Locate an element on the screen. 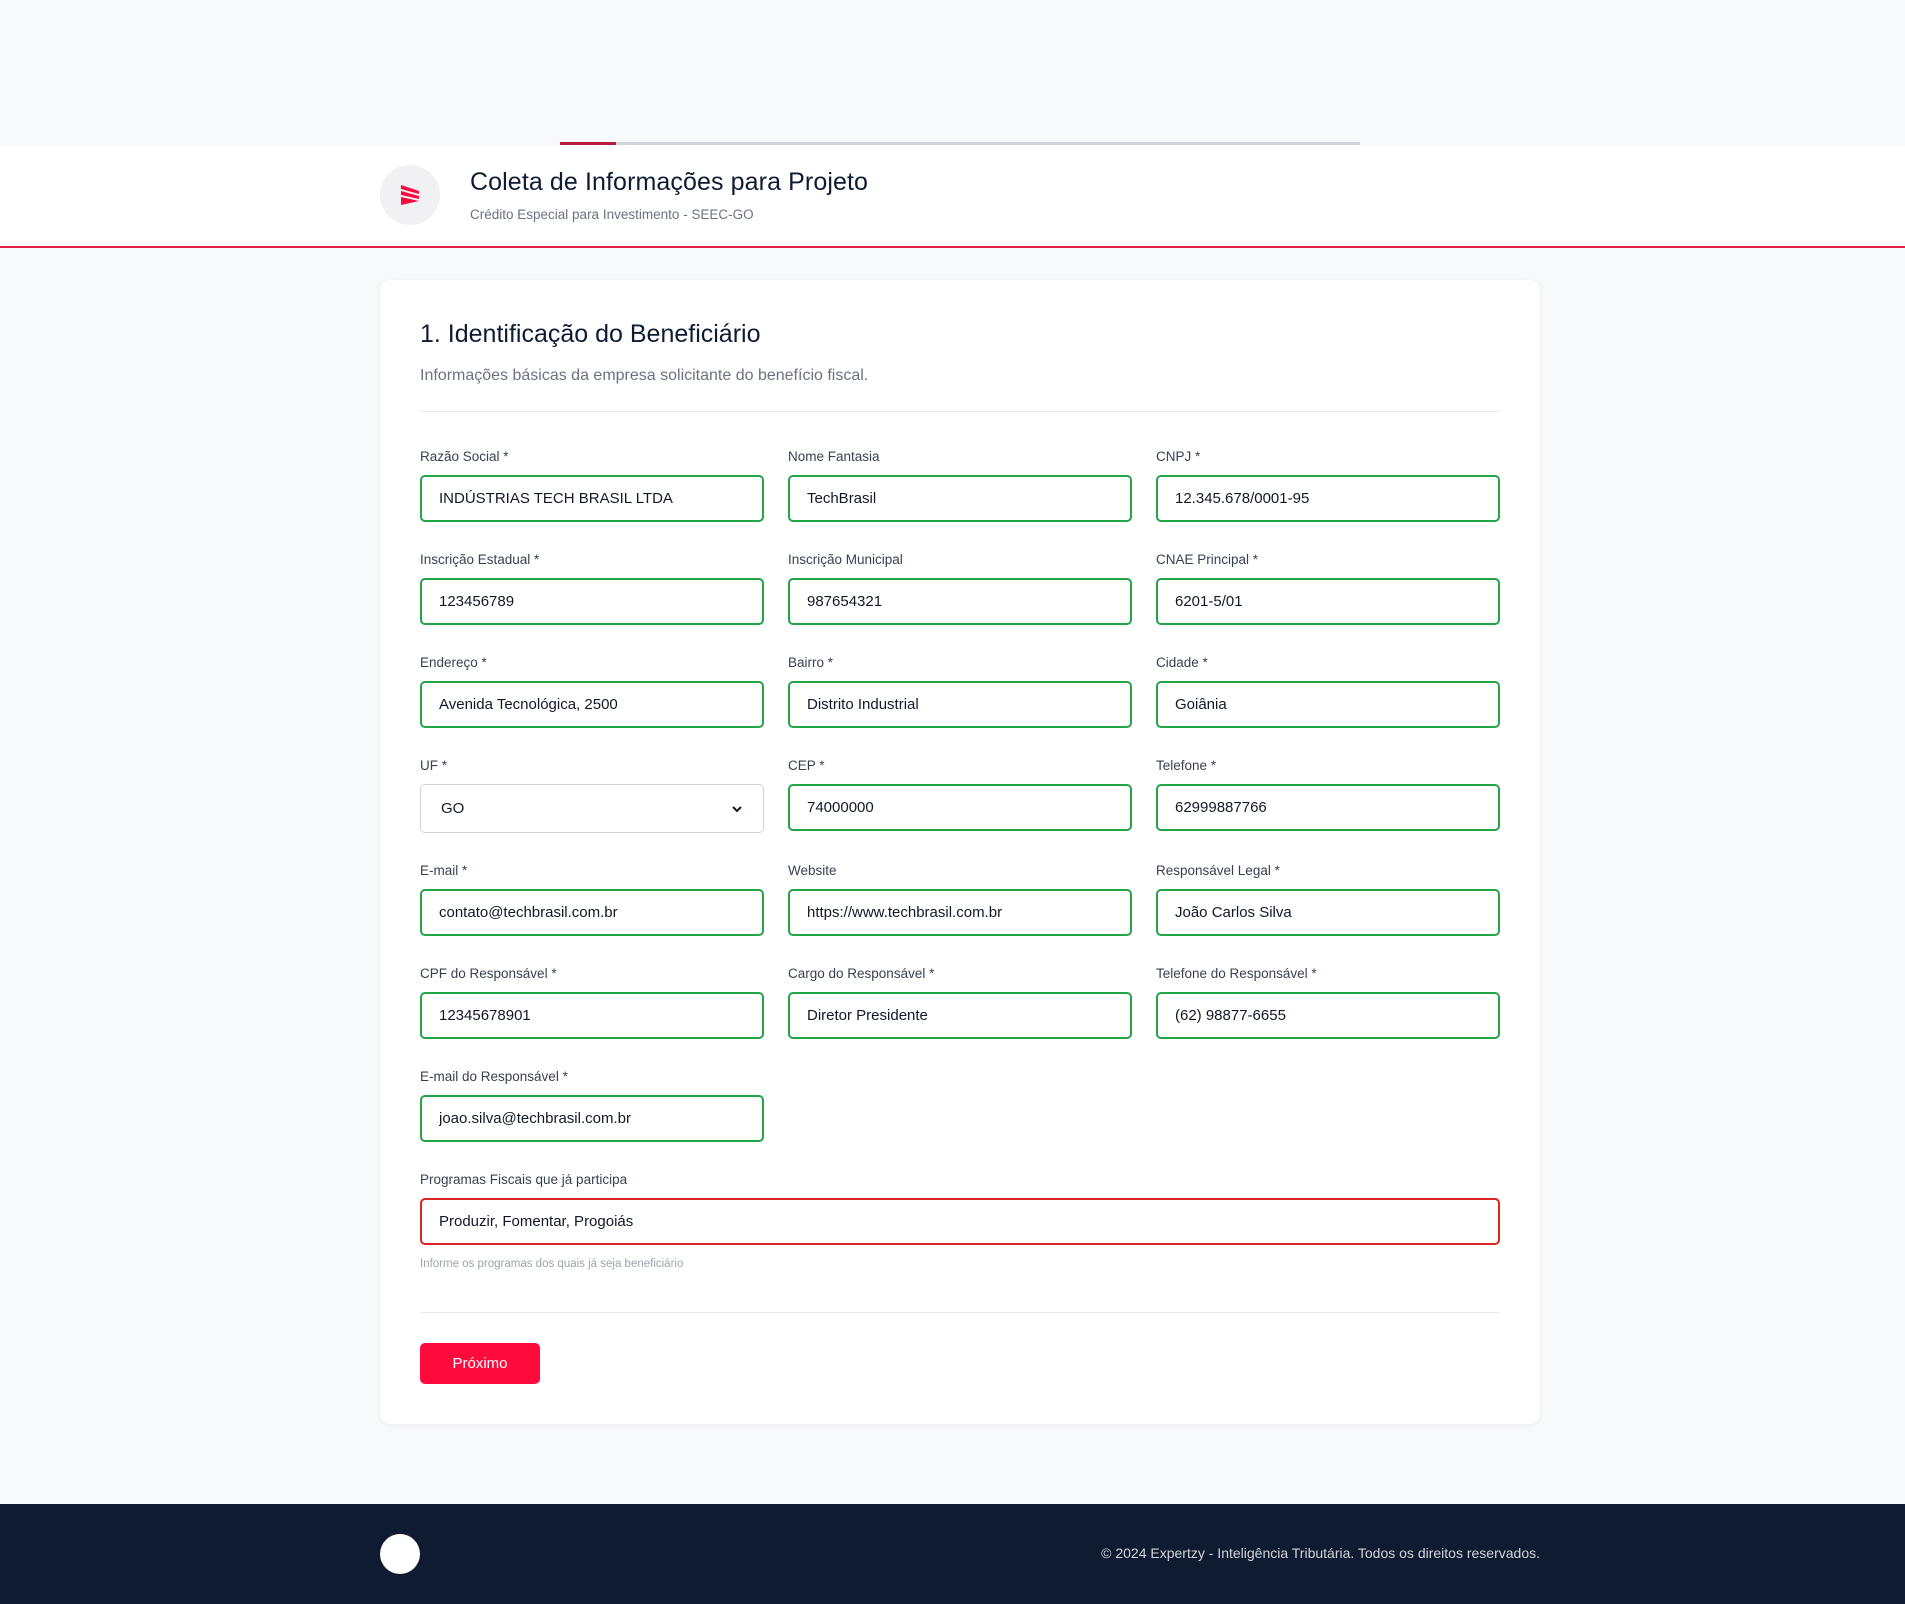  cnae-label: CNAE Principal * is located at coordinates (1207, 559).